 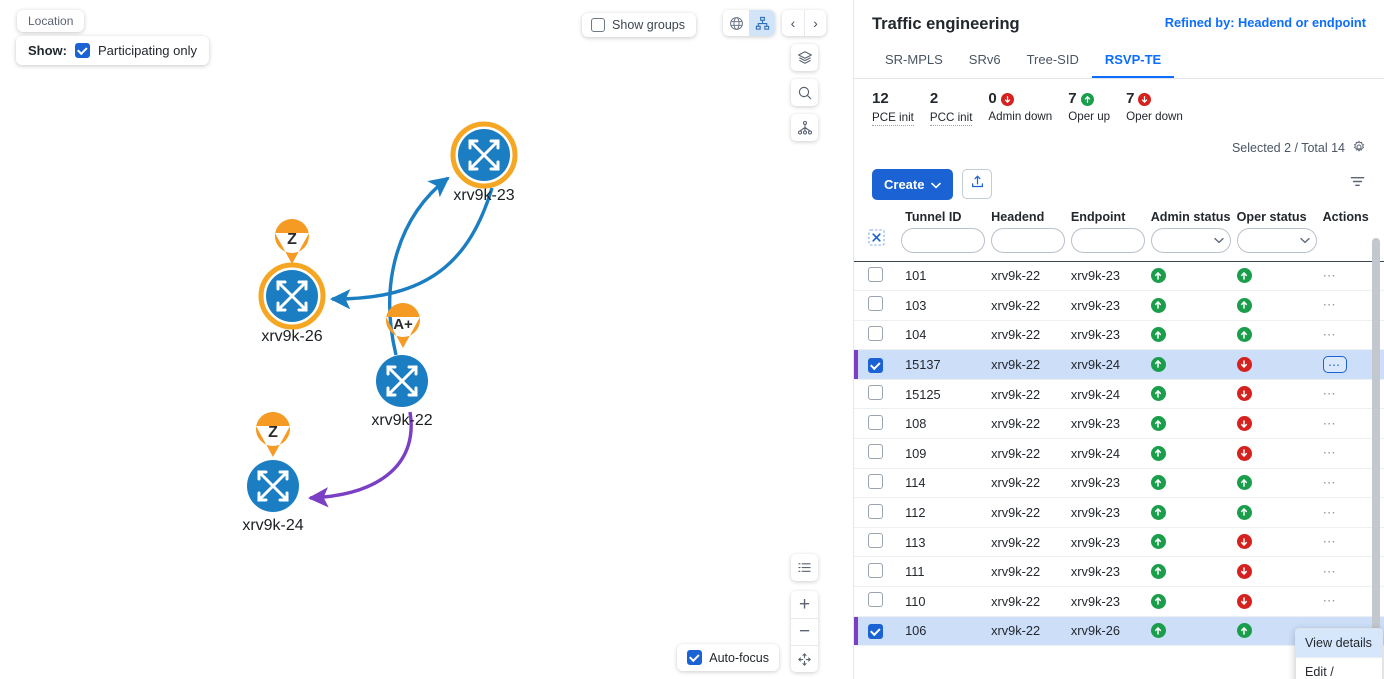 I want to click on fit-to-screen-icon, so click(x=804, y=658).